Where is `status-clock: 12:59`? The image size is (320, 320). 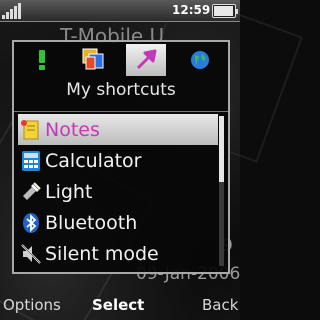
status-clock: 12:59 is located at coordinates (191, 10).